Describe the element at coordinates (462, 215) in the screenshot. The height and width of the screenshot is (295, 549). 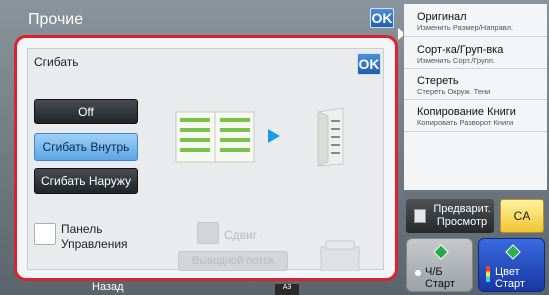
I see `preview-label: Предварит. Просмотр` at that location.